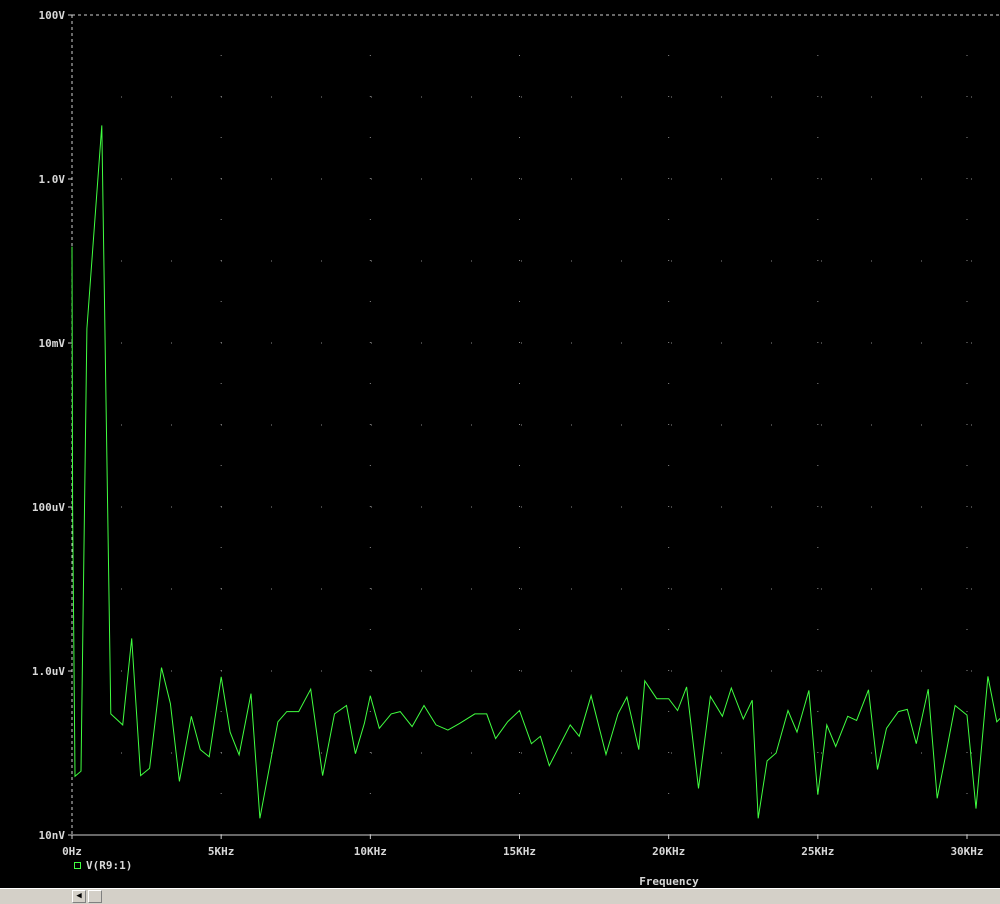 This screenshot has width=1000, height=904. Describe the element at coordinates (500, 896) in the screenshot. I see `horizontal-scrollbar: ◀` at that location.